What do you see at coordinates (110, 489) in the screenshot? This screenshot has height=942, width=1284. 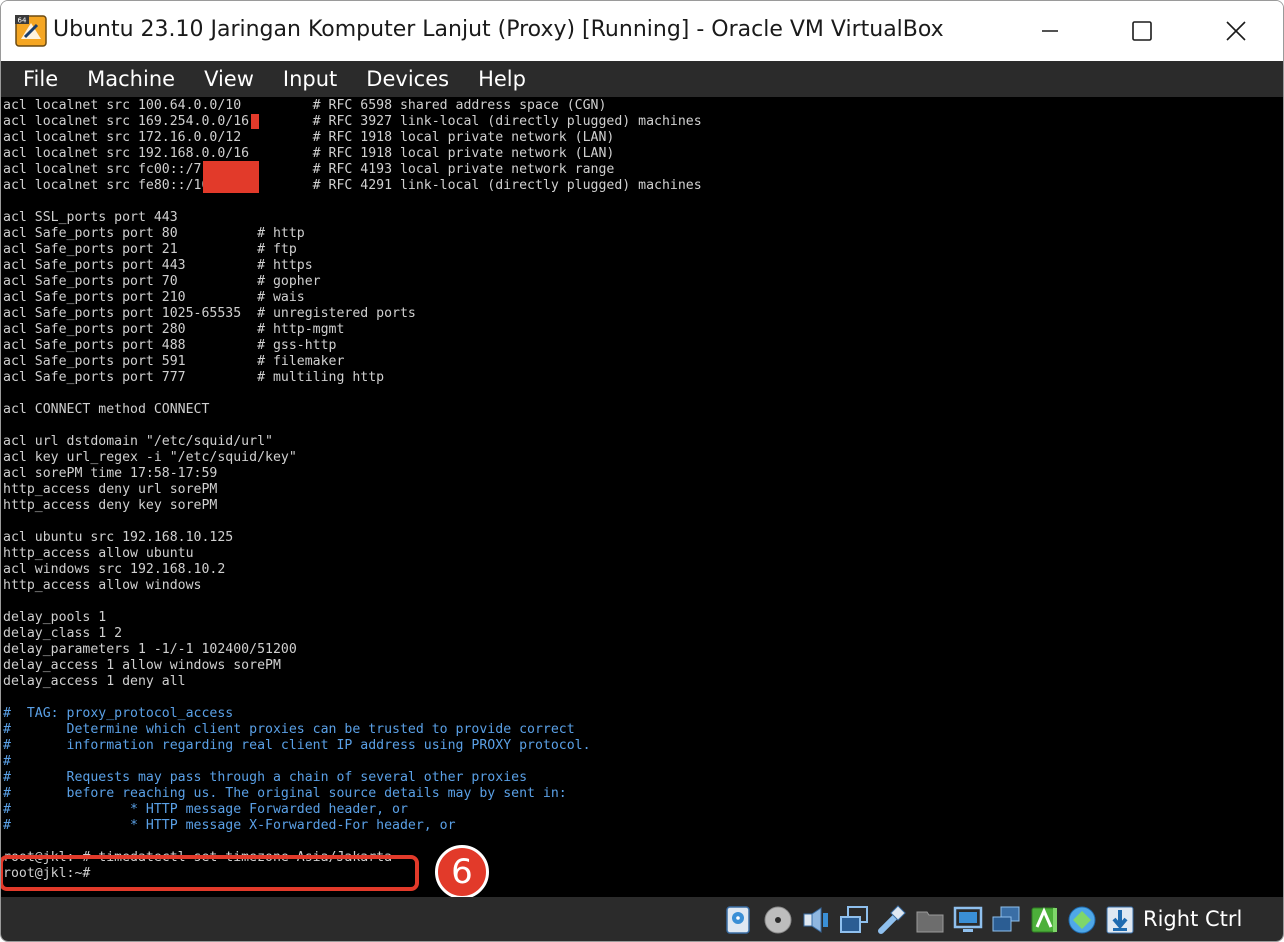 I see `terminal-line: http_access deny url sorePM` at bounding box center [110, 489].